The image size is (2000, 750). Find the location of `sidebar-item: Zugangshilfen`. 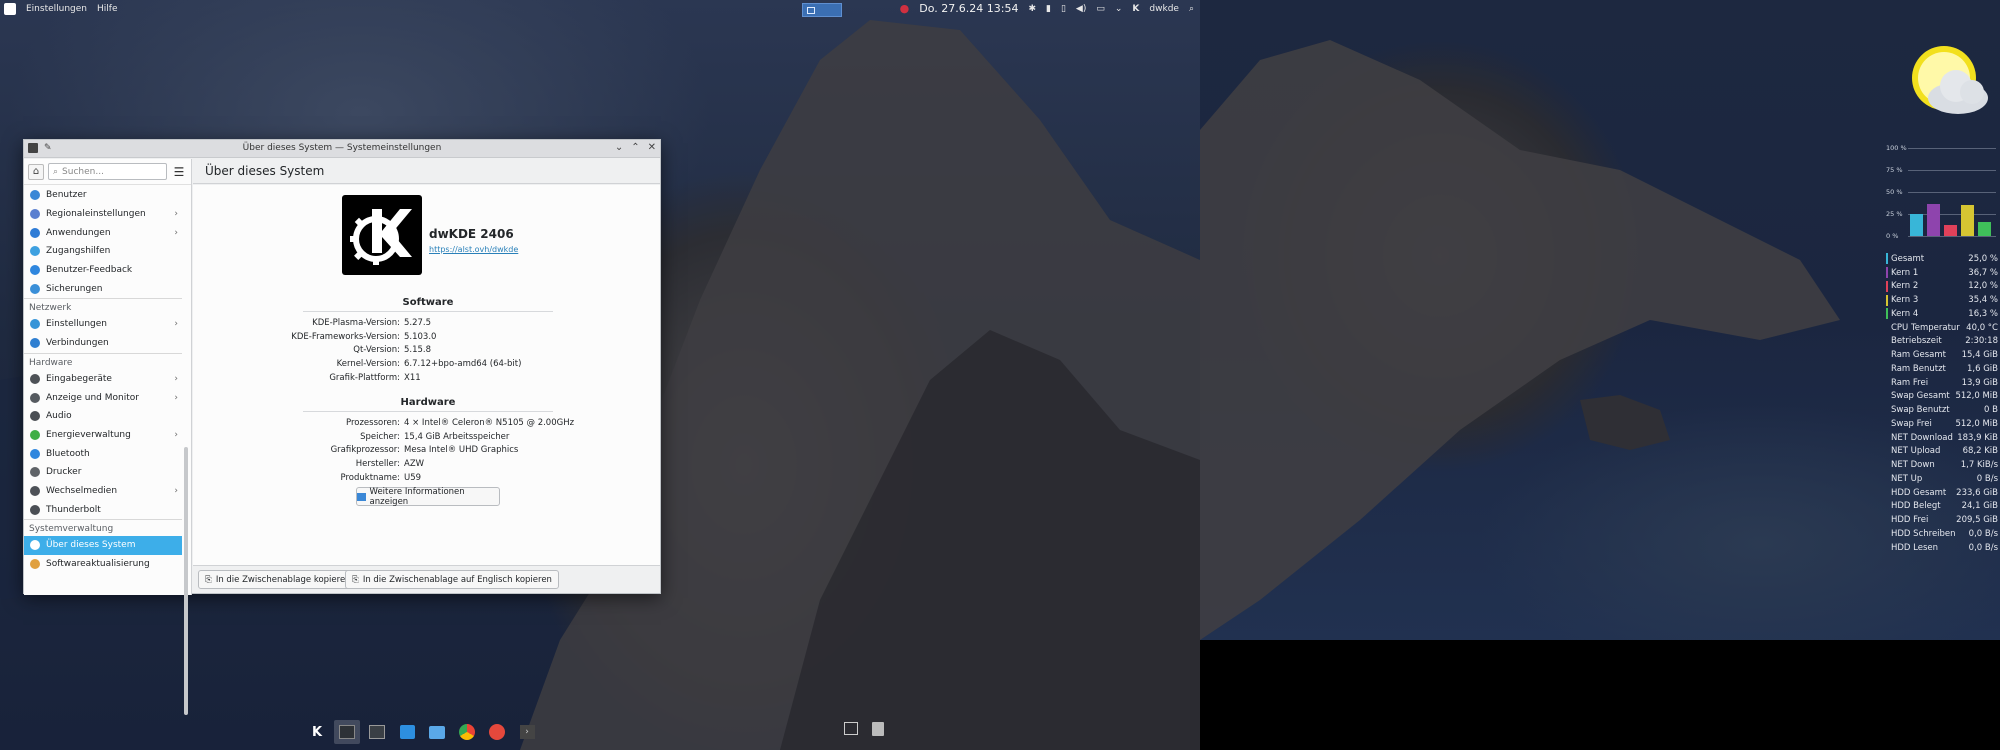

sidebar-item: Zugangshilfen is located at coordinates (103, 251).